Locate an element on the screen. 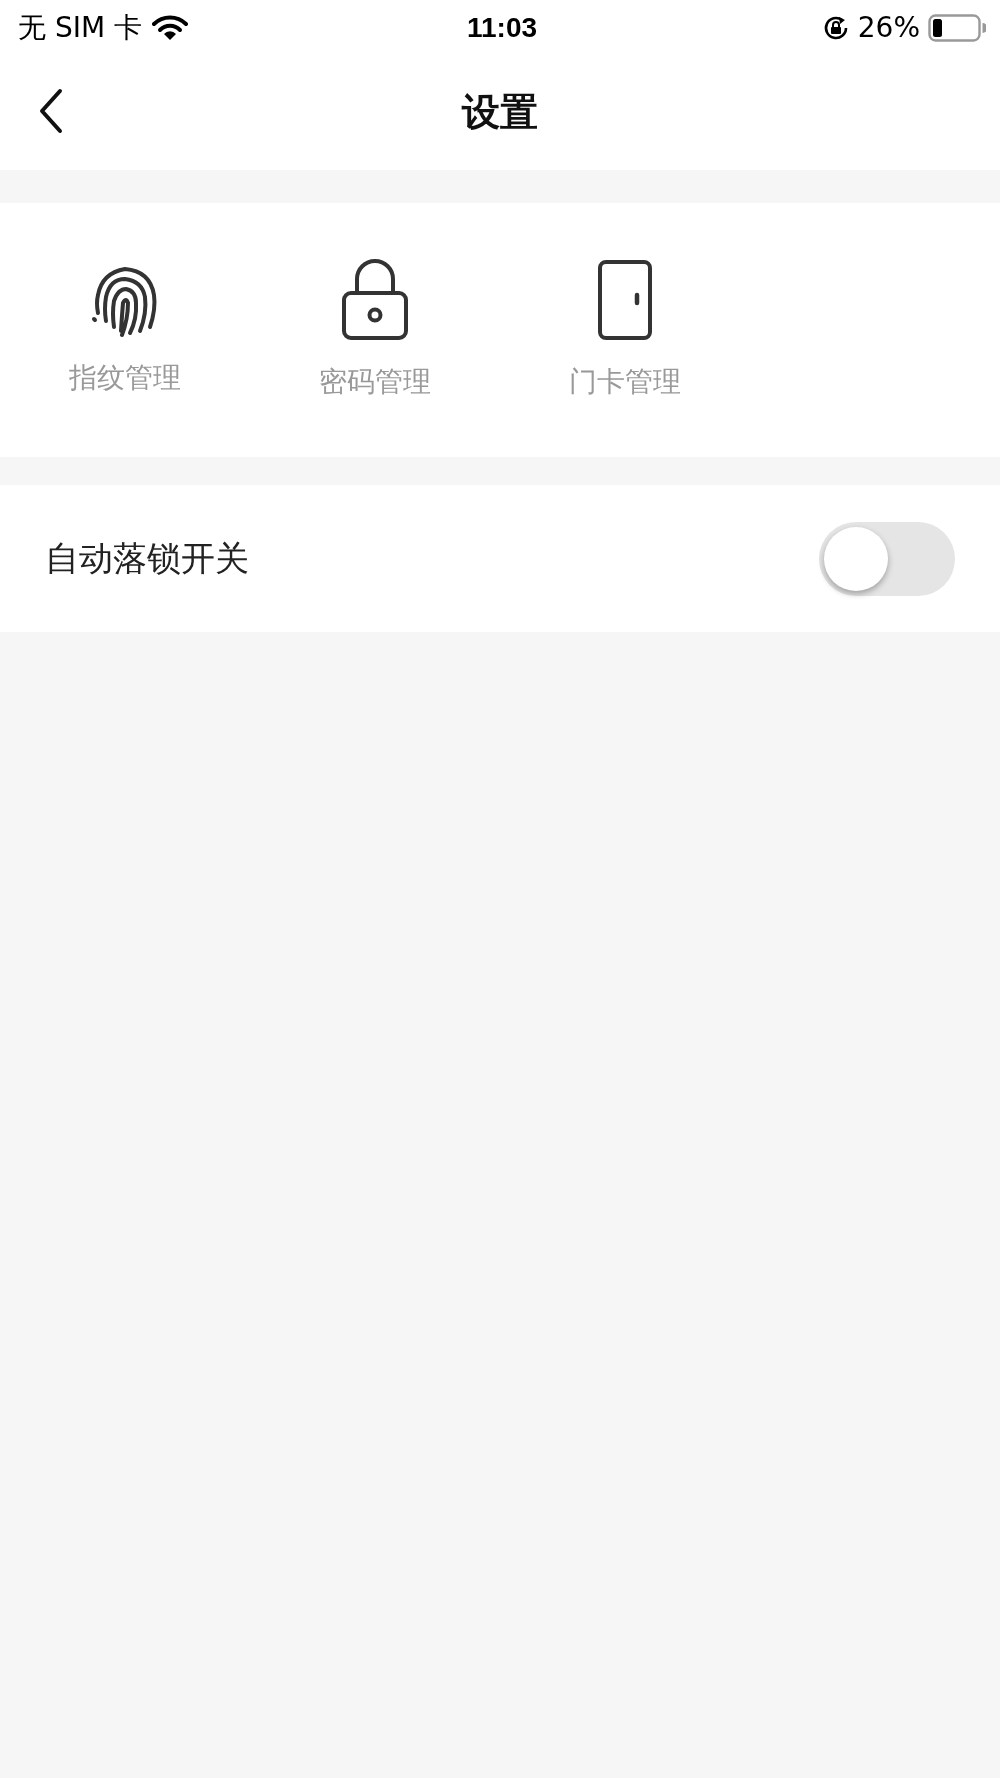 This screenshot has width=1000, height=1778. shortcut-button: 指纹管理 is located at coordinates (125, 330).